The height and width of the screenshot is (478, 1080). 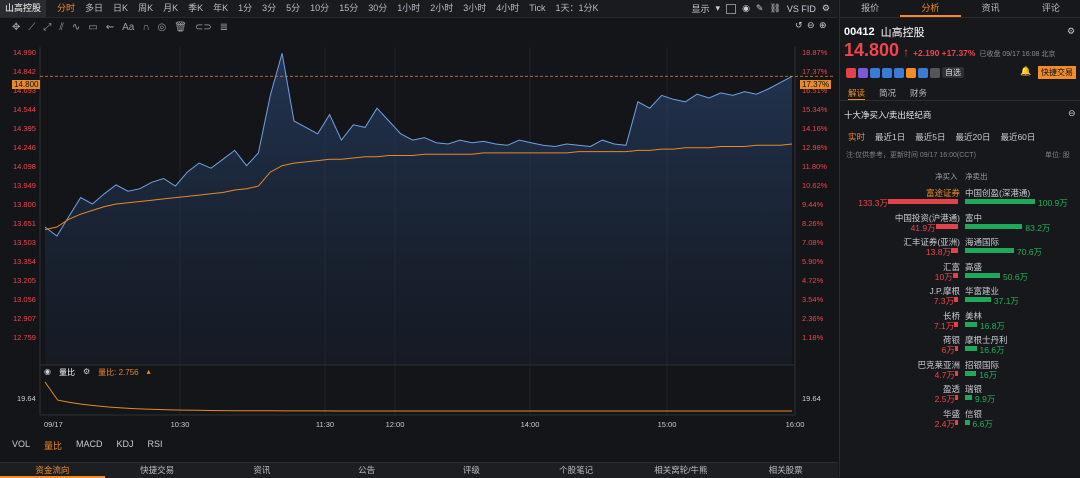 I want to click on chat-icon, so click(x=923, y=72).